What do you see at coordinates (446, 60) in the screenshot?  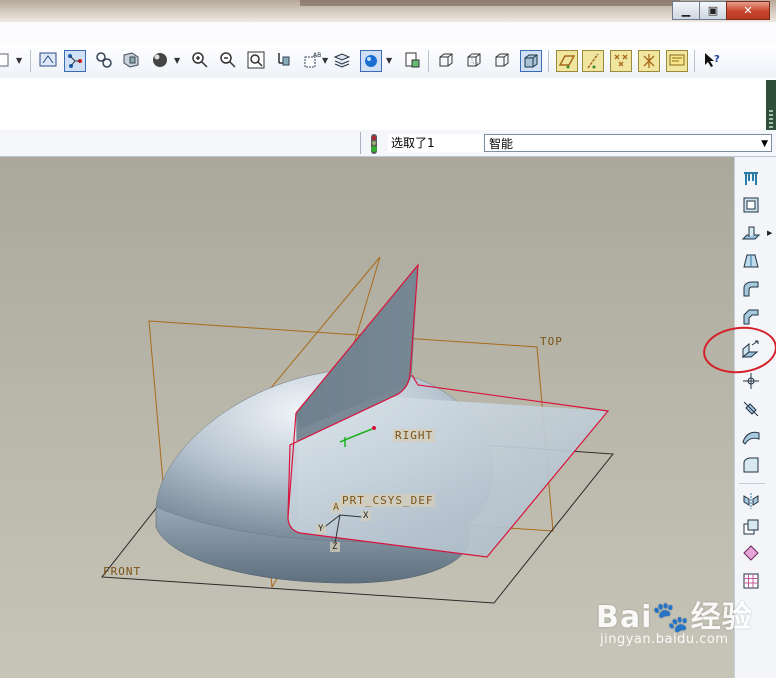 I see `wireframe-icon` at bounding box center [446, 60].